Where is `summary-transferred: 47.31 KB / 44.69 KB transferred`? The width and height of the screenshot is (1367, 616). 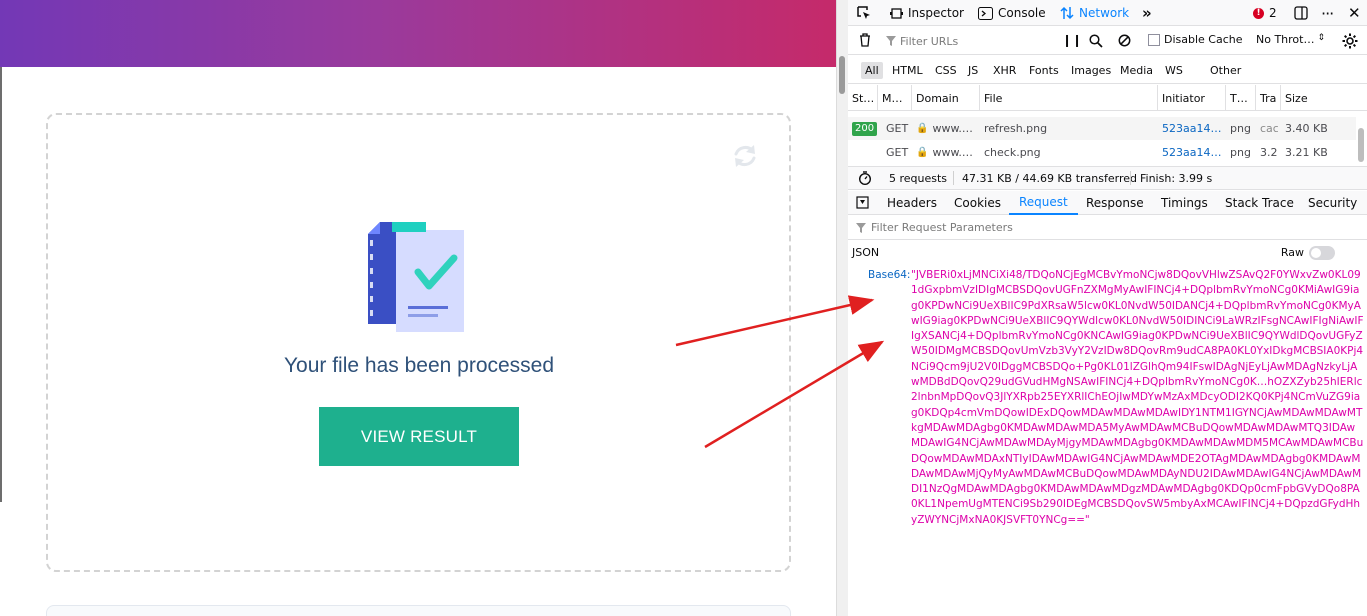
summary-transferred: 47.31 KB / 44.69 KB transferred is located at coordinates (1049, 178).